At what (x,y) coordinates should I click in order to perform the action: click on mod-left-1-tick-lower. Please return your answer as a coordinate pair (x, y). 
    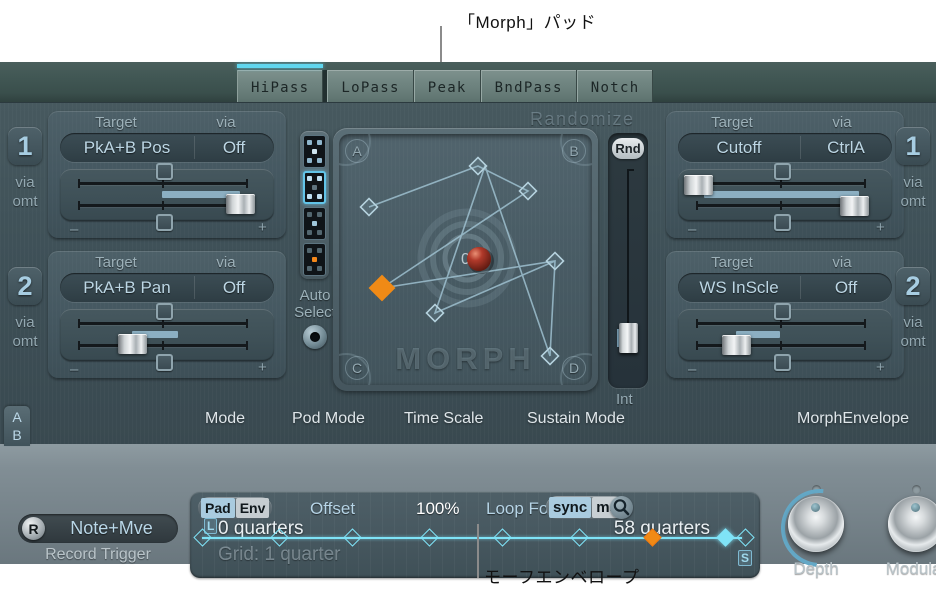
    Looking at the image, I should click on (163, 205).